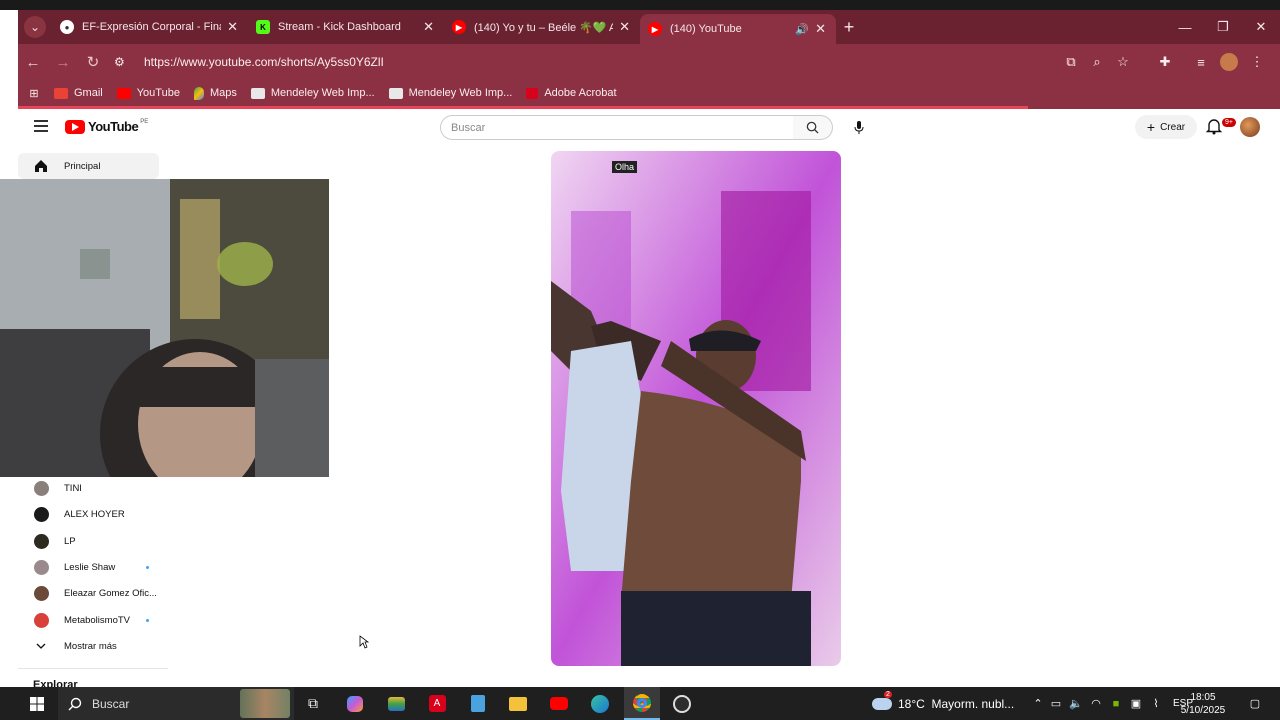 This screenshot has width=1280, height=720. What do you see at coordinates (1151, 127) in the screenshot?
I see `plus-icon: +` at bounding box center [1151, 127].